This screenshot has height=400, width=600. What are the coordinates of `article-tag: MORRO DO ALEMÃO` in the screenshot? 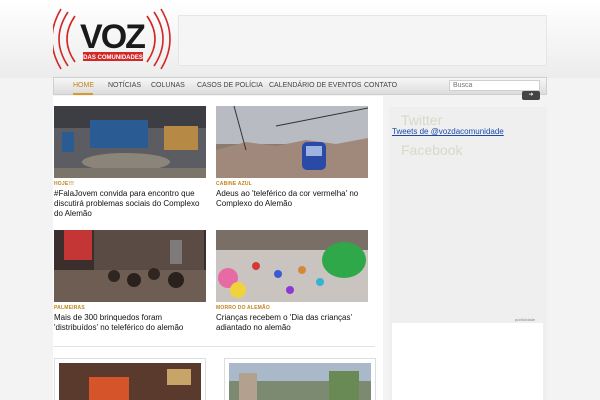 It's located at (292, 308).